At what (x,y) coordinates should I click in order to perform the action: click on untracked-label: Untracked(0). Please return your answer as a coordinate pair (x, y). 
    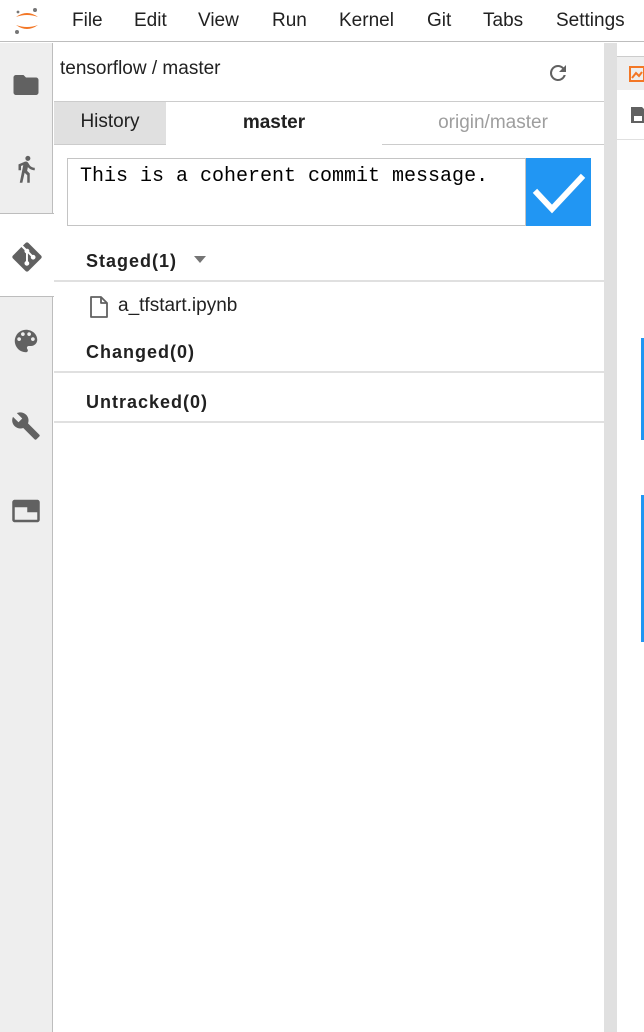
    Looking at the image, I should click on (147, 402).